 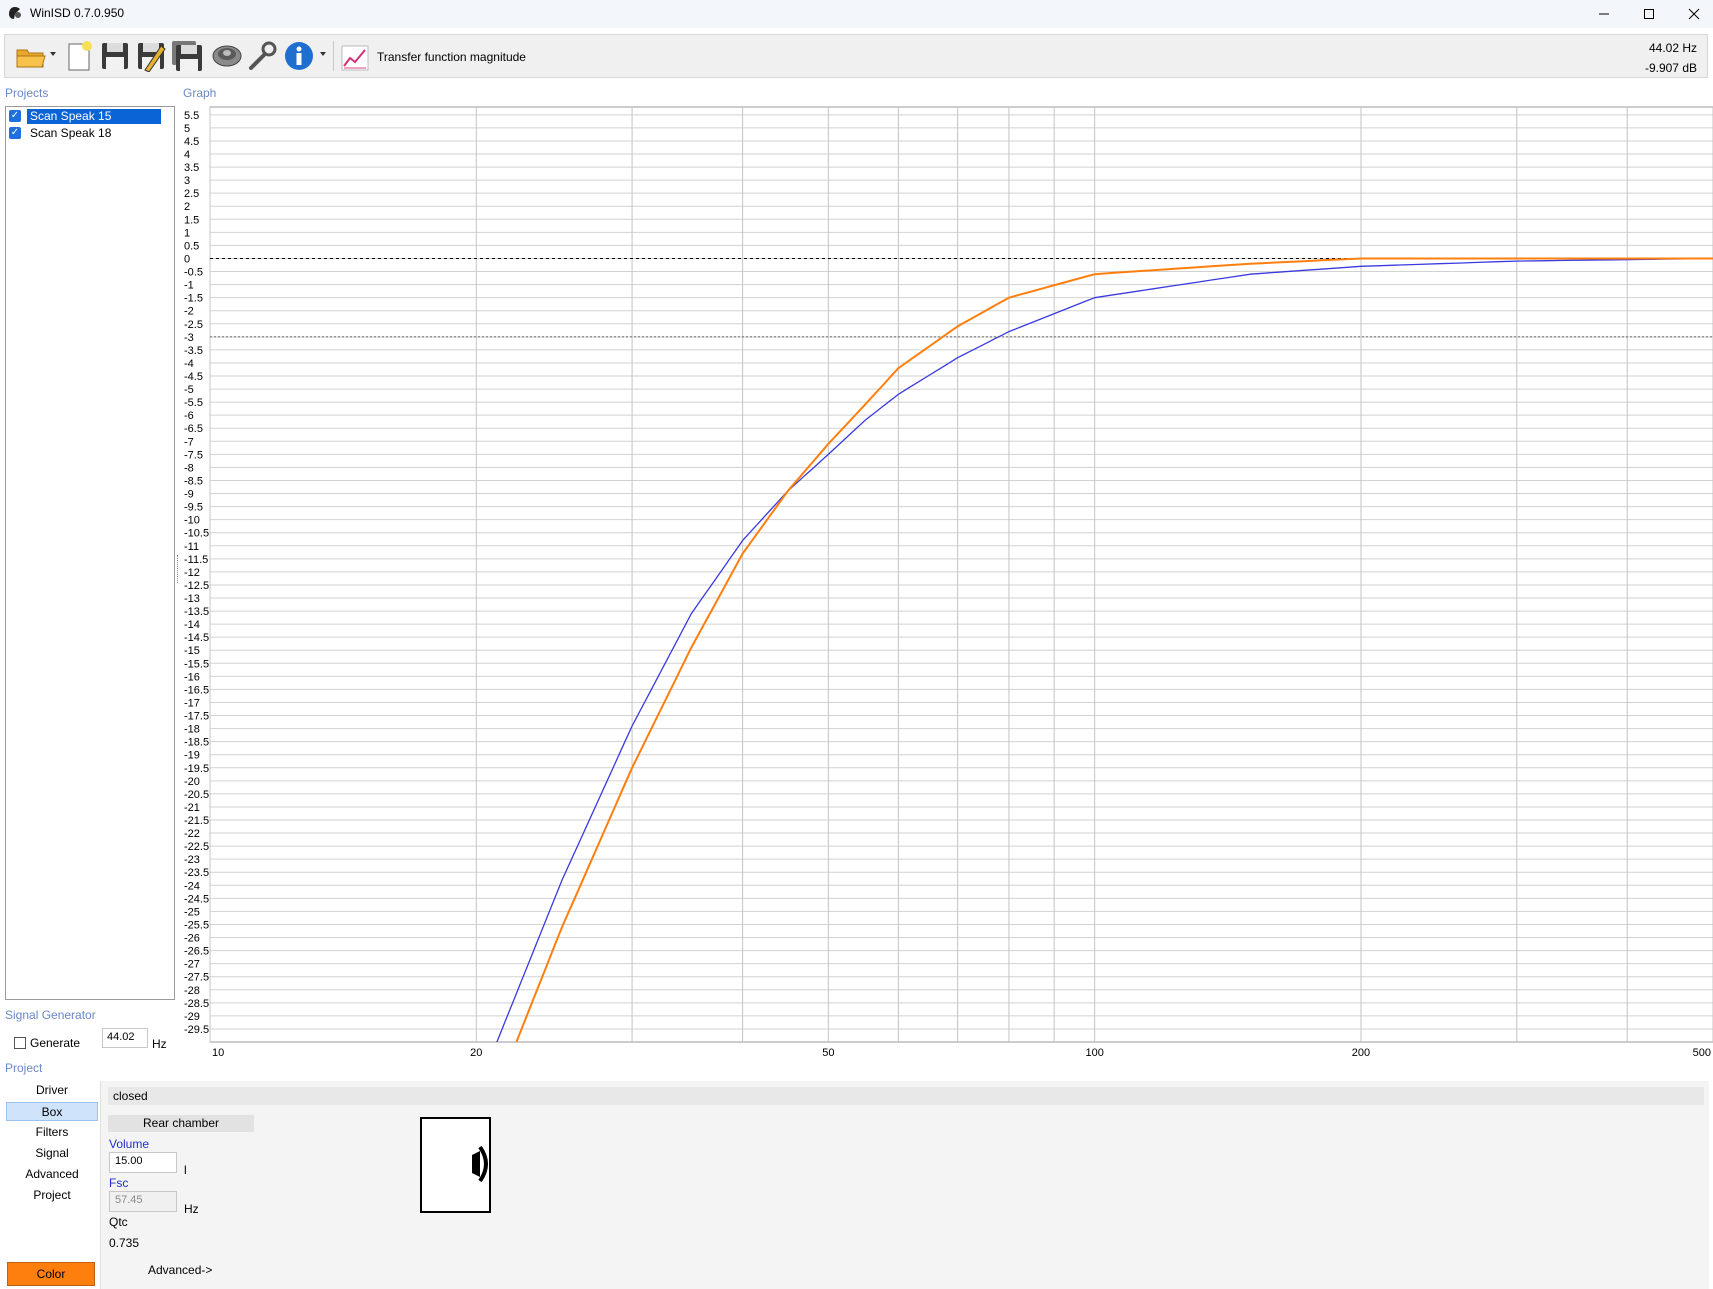 What do you see at coordinates (196, 978) in the screenshot?
I see `y-tick-label: -27.5` at bounding box center [196, 978].